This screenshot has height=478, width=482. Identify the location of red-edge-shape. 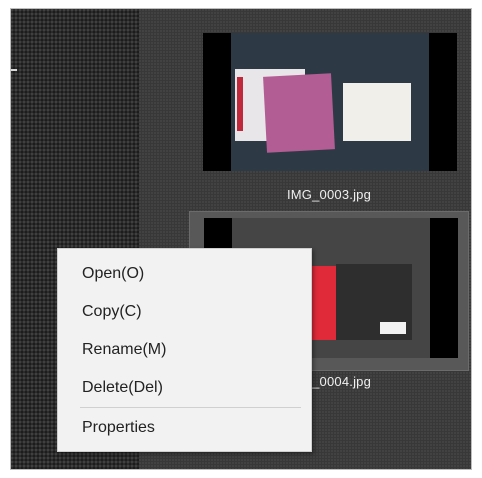
(240, 104).